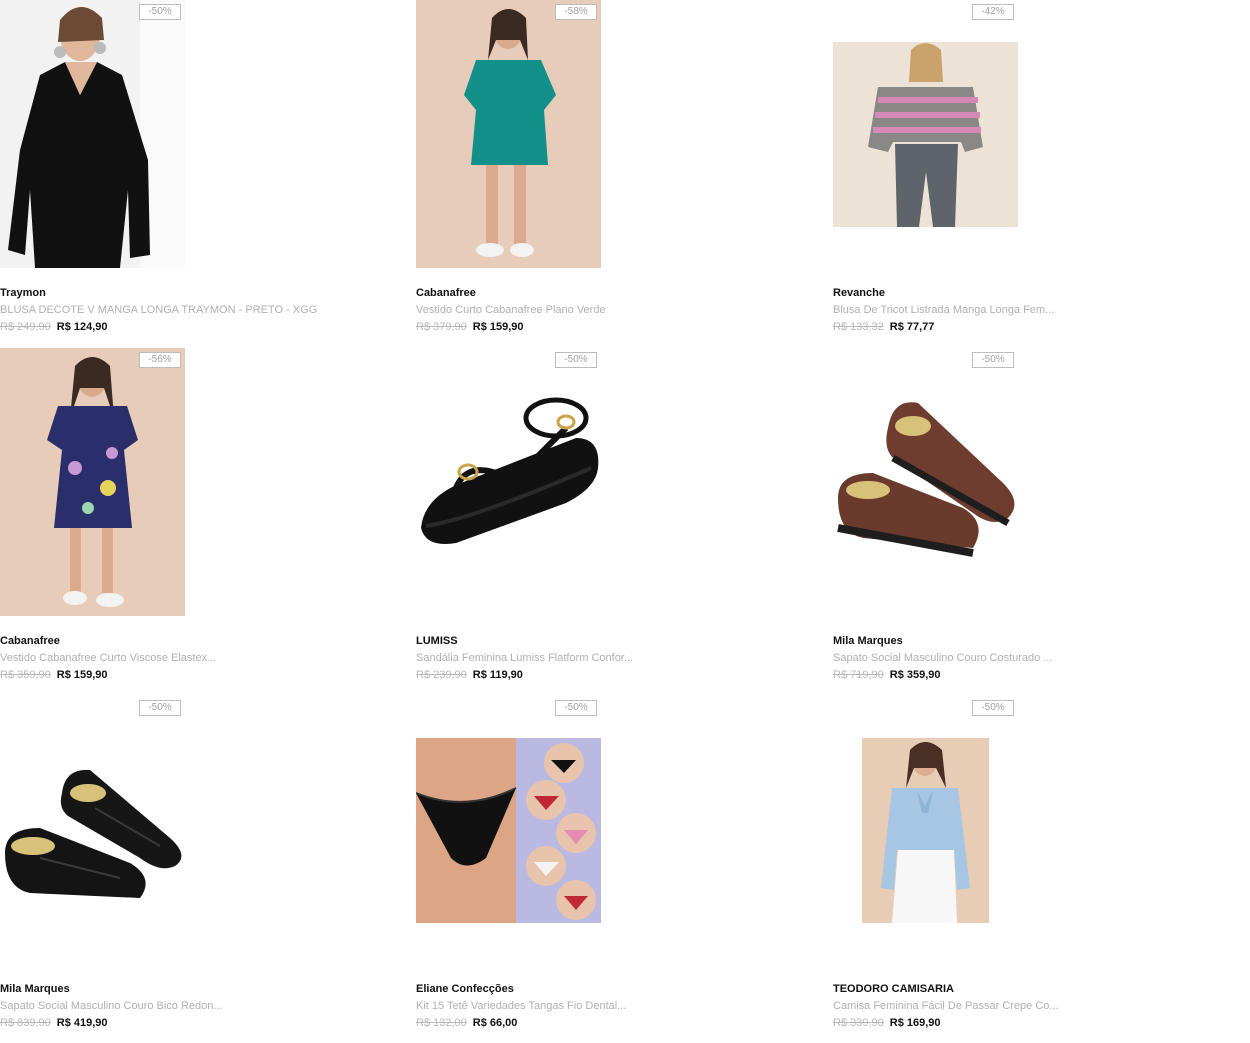 The height and width of the screenshot is (1043, 1250). I want to click on brown-leather-loafers-photo, so click(925, 480).